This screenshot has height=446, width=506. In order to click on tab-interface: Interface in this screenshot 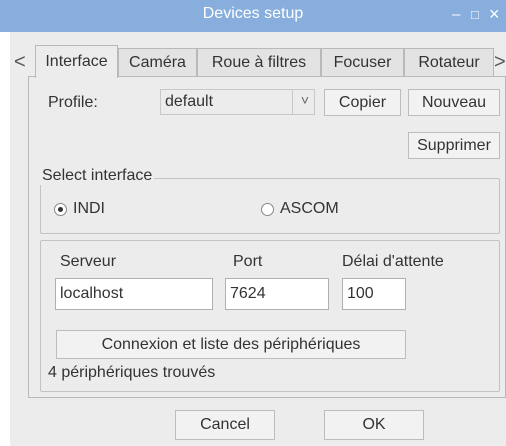, I will do `click(76, 61)`.